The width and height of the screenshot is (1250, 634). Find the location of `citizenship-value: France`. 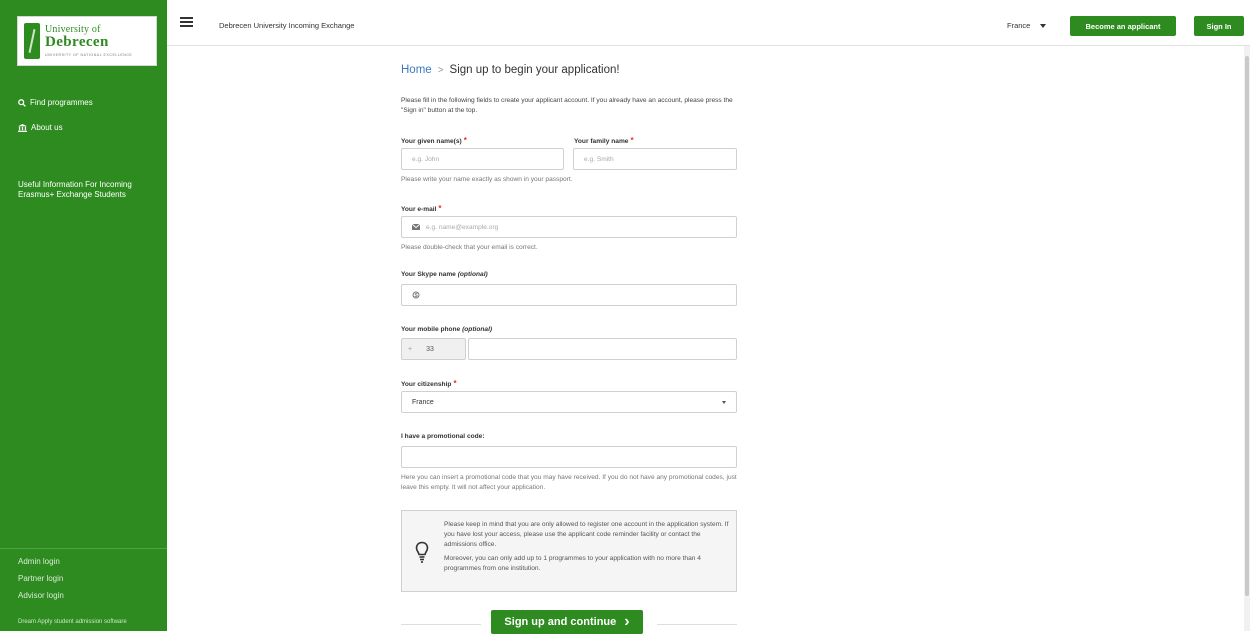

citizenship-value: France is located at coordinates (423, 402).